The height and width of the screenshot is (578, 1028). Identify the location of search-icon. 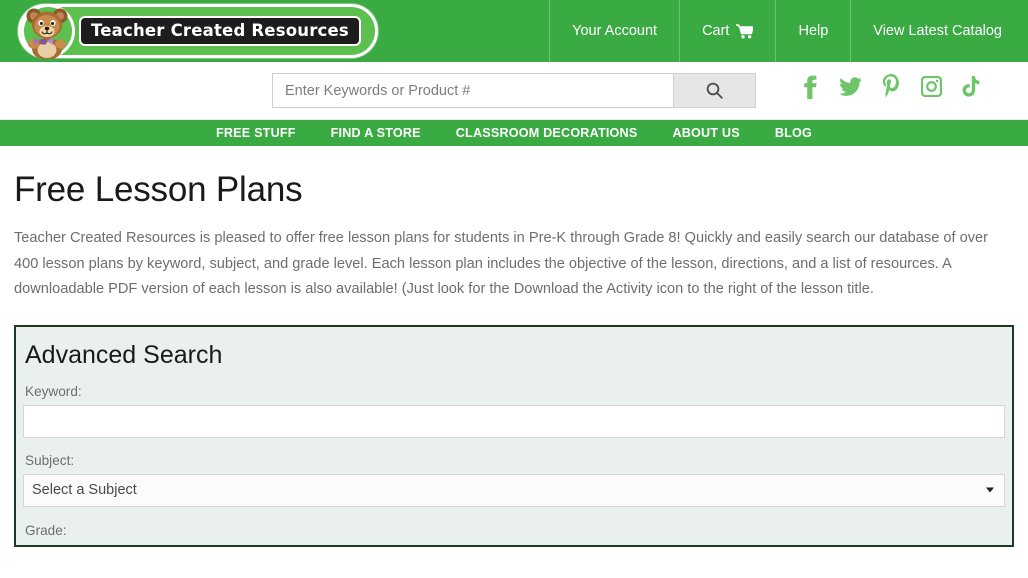
(714, 90).